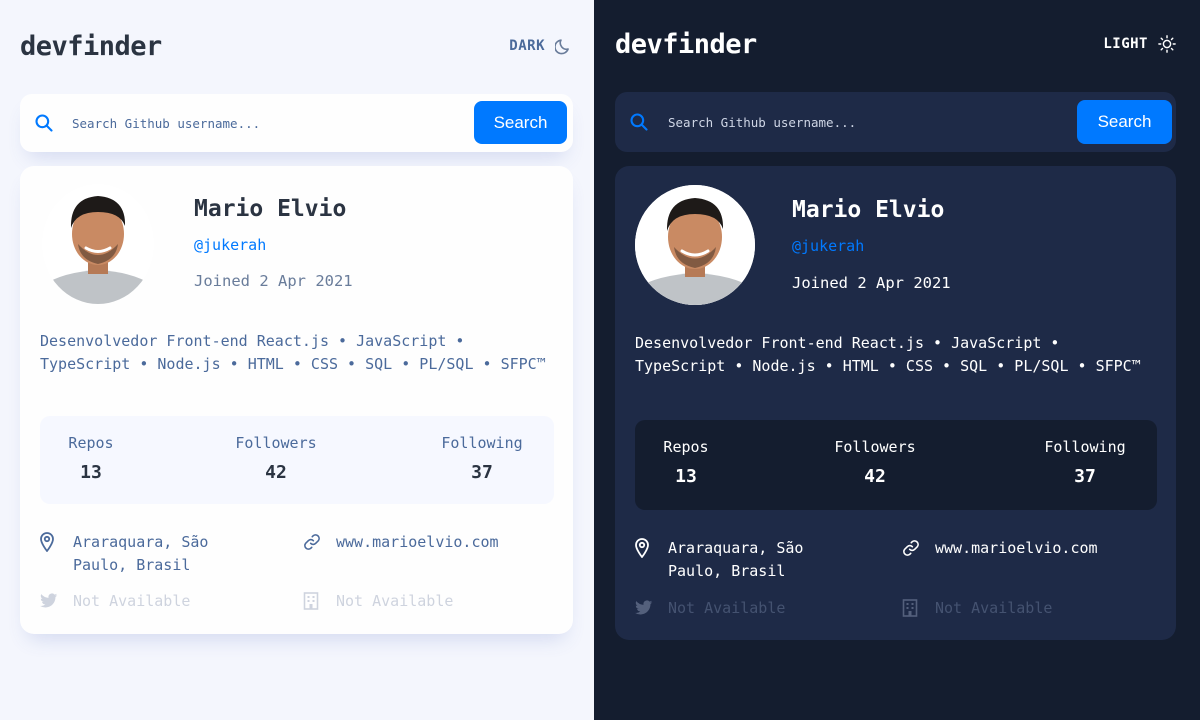 This screenshot has height=720, width=1200. I want to click on theme-toggle-button: LIGHT, so click(1139, 44).